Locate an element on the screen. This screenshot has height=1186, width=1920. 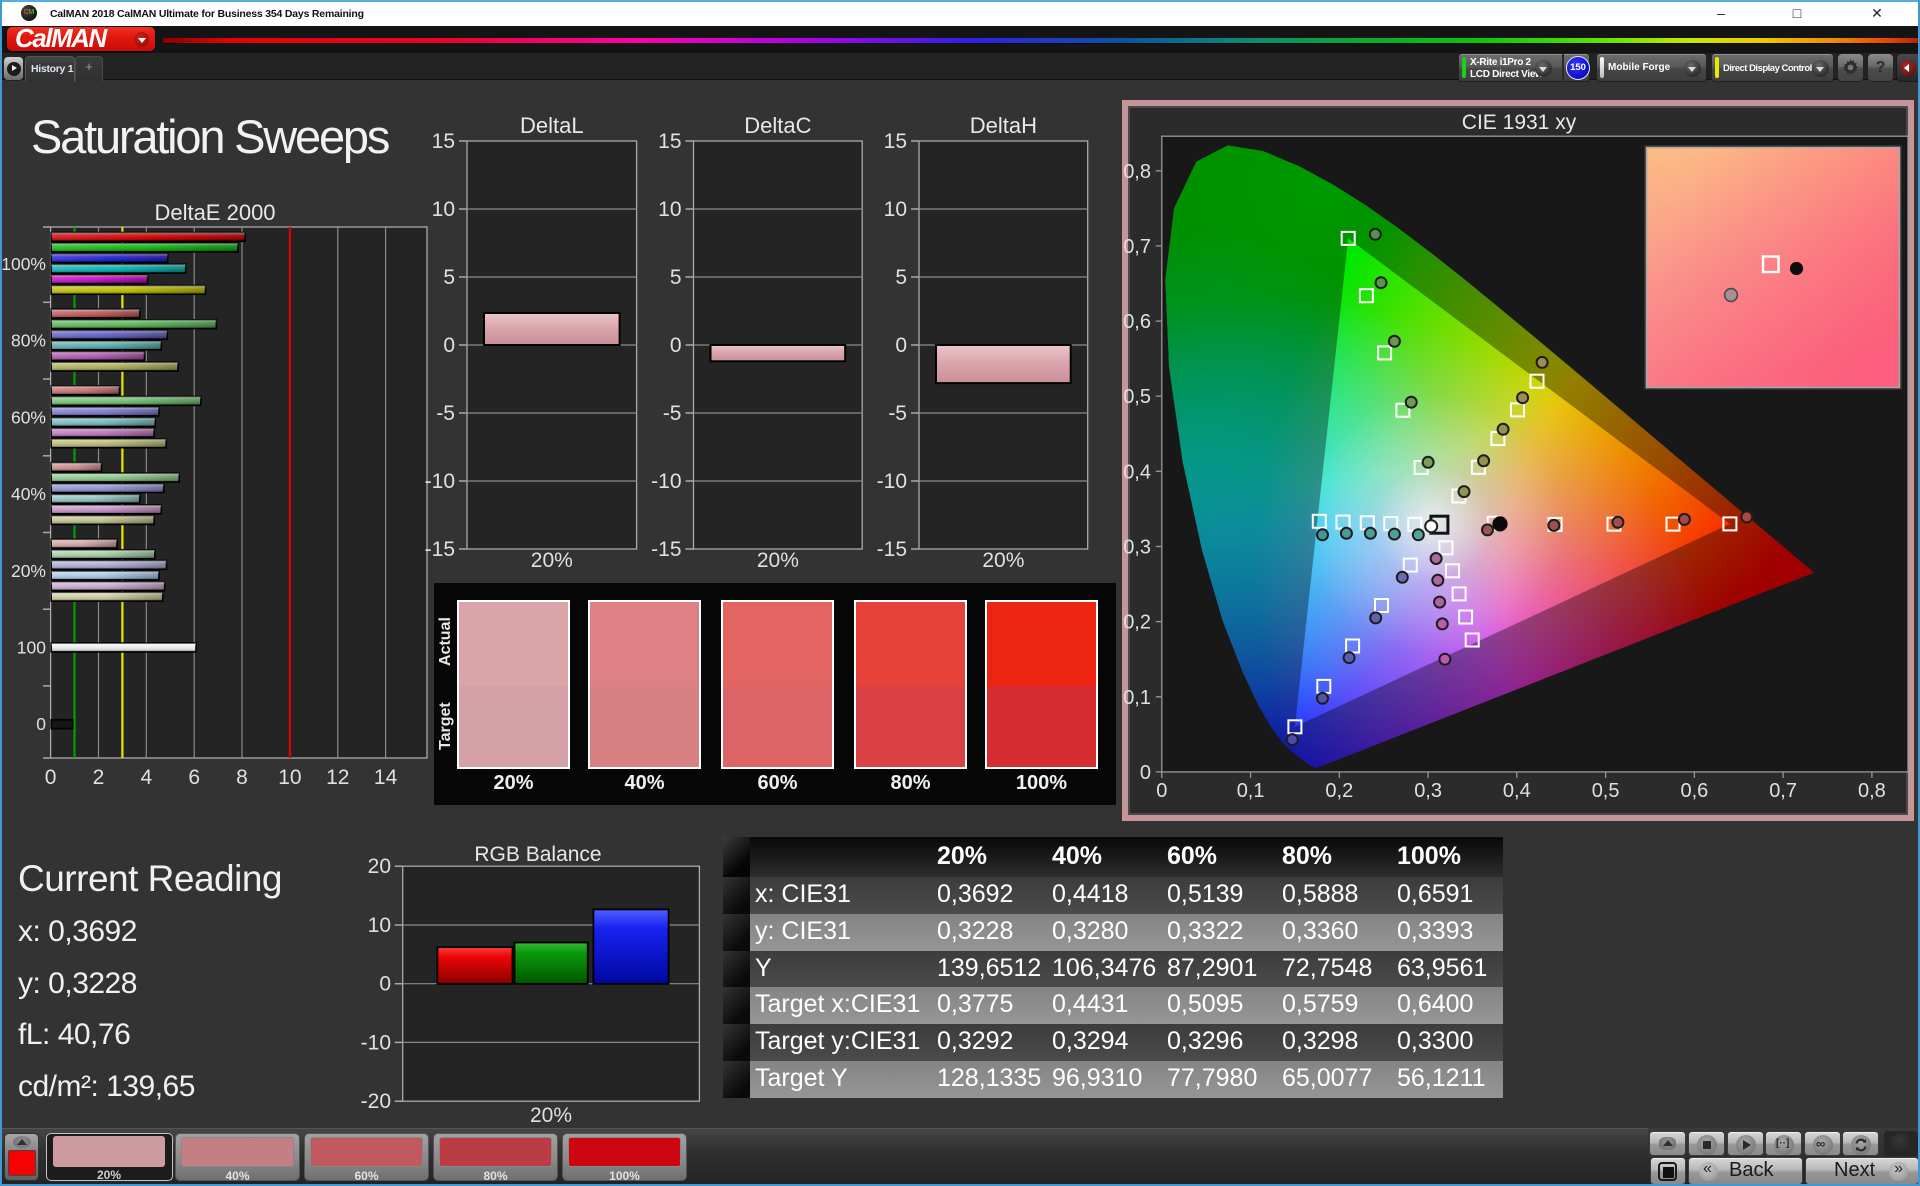
svg-text: 40% is located at coordinates (28, 494).